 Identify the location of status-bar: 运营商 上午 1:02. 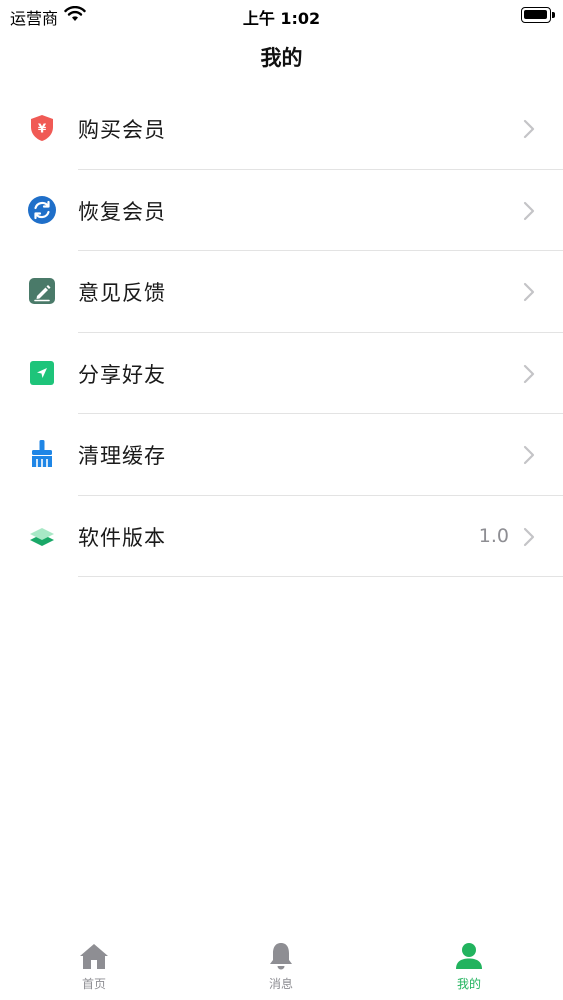
(281, 15).